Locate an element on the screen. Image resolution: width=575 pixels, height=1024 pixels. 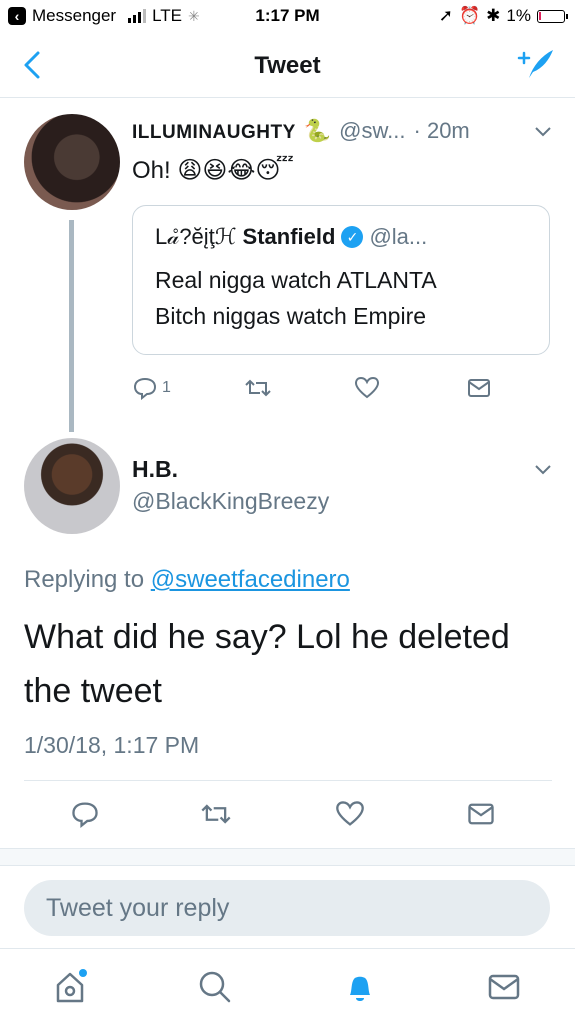
reply-count: 1 is located at coordinates (166, 387).